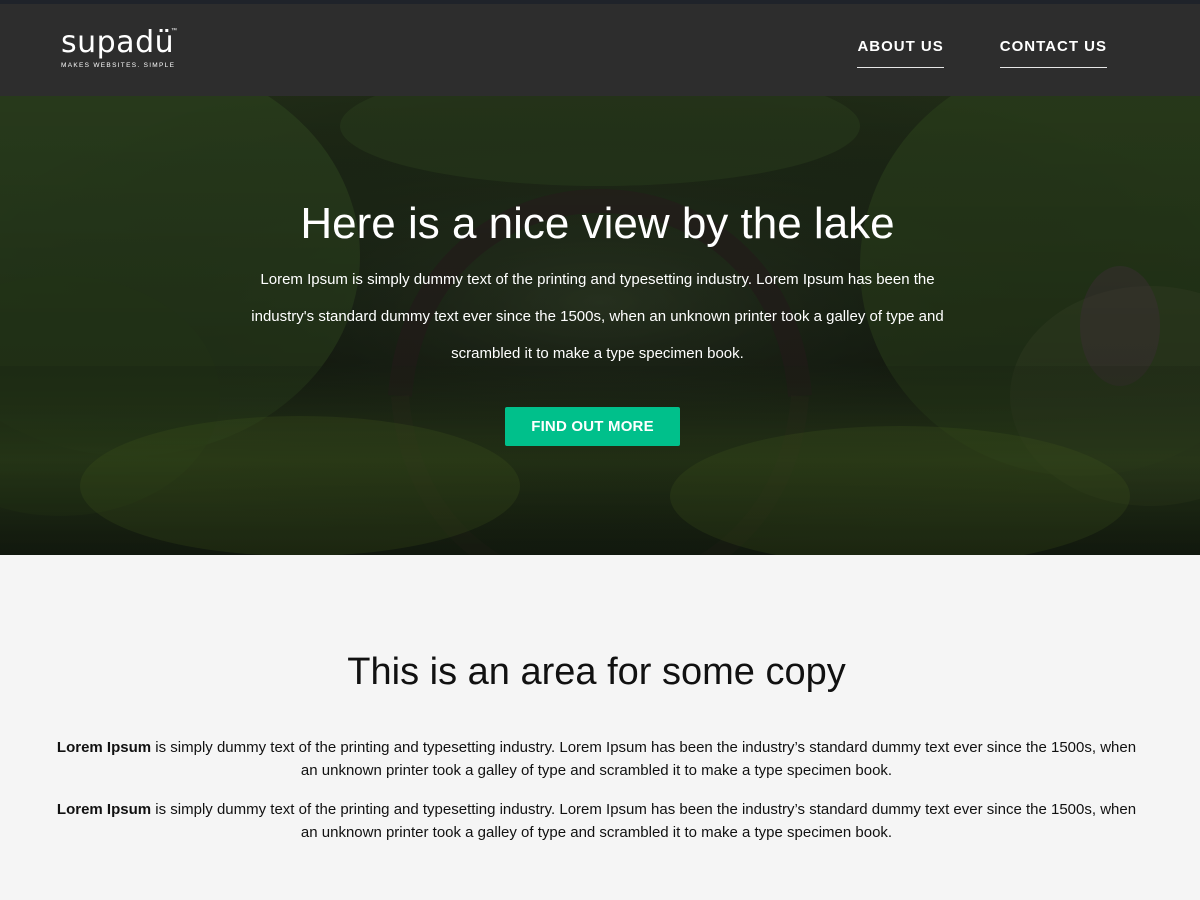  I want to click on nav-about-us: ABOUT US, so click(900, 53).